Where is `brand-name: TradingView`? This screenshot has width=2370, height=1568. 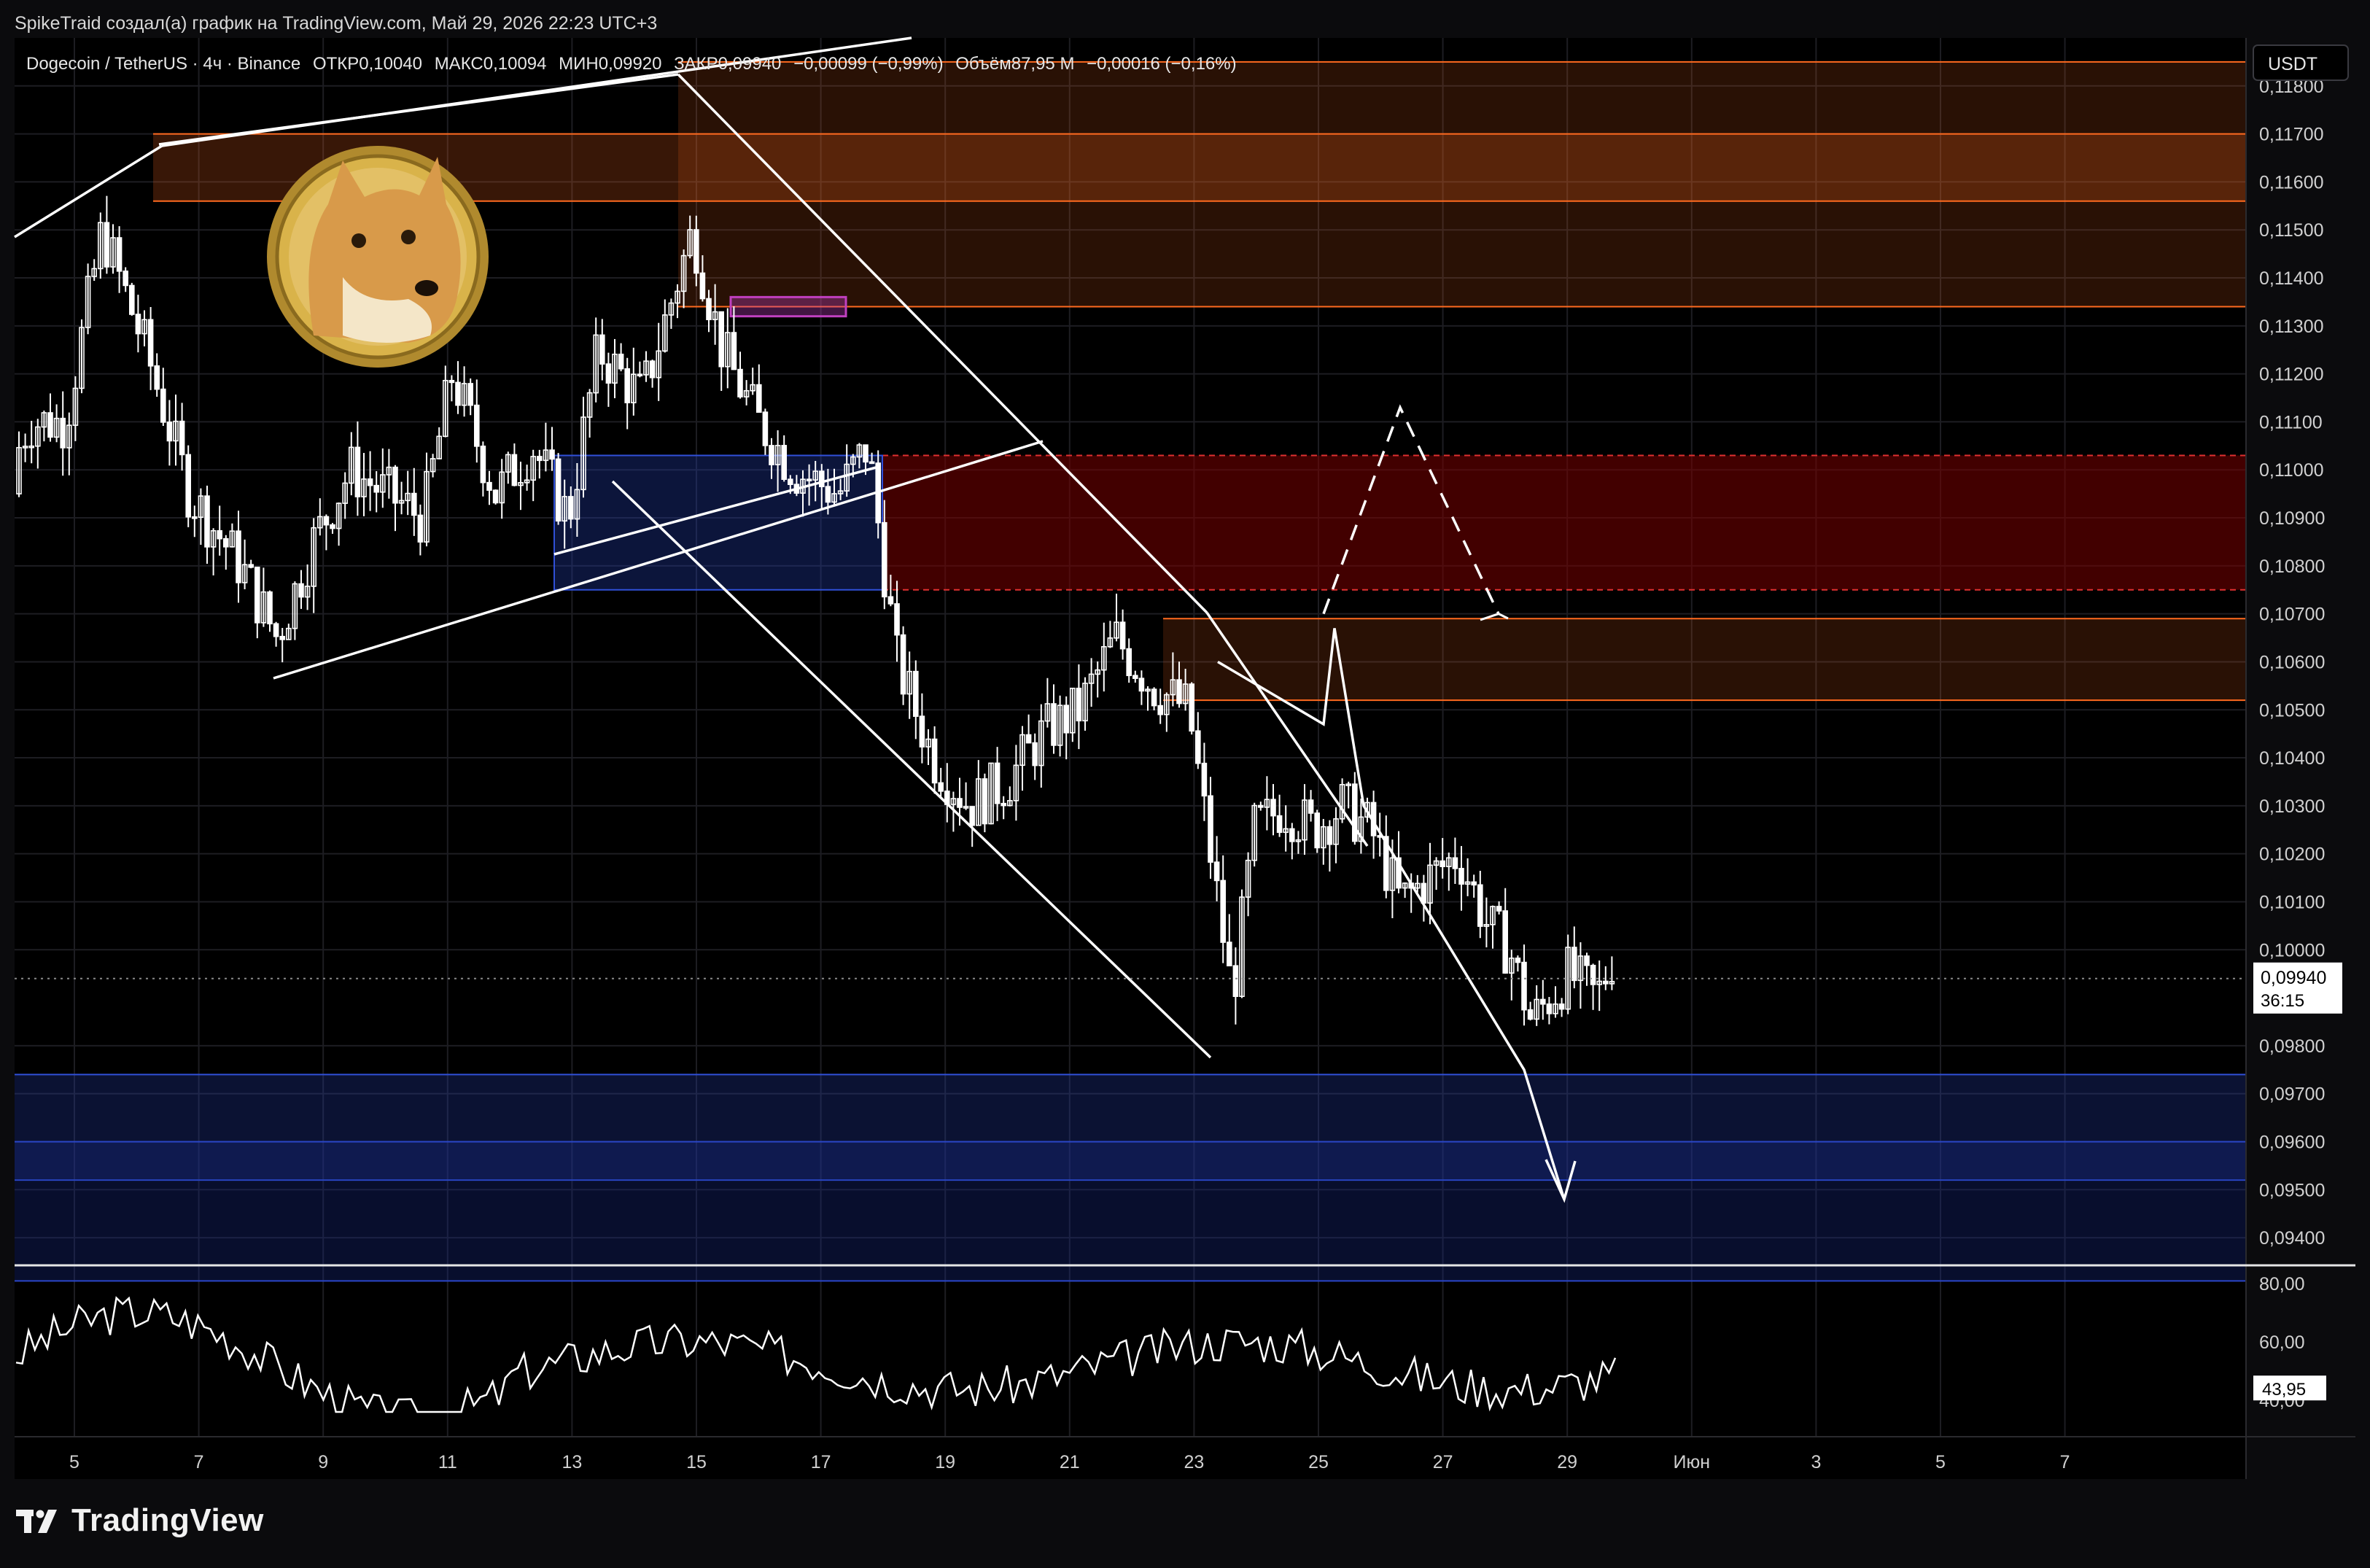
brand-name: TradingView is located at coordinates (167, 1520).